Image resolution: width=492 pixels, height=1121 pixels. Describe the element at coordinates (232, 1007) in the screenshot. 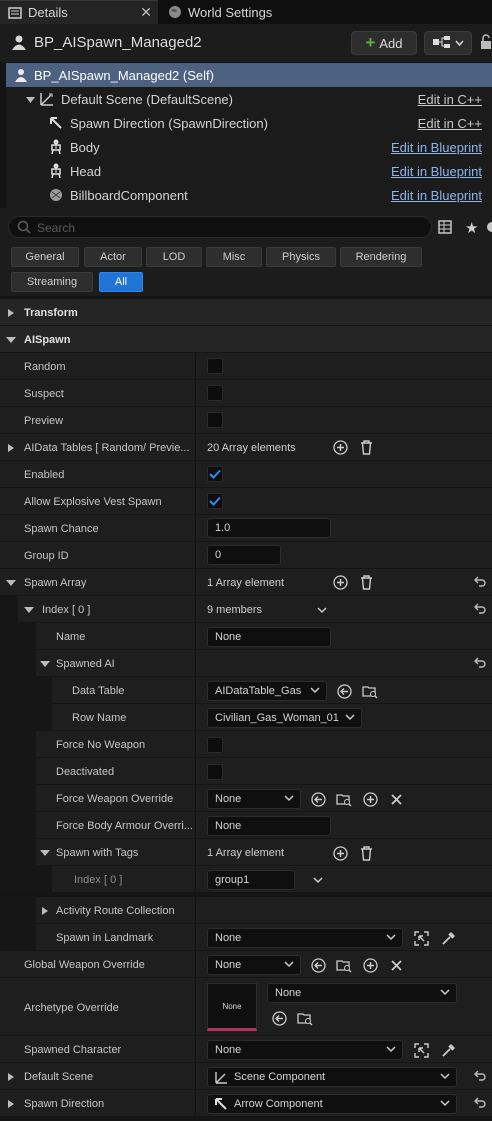

I see `asset-thumbnail: None` at that location.